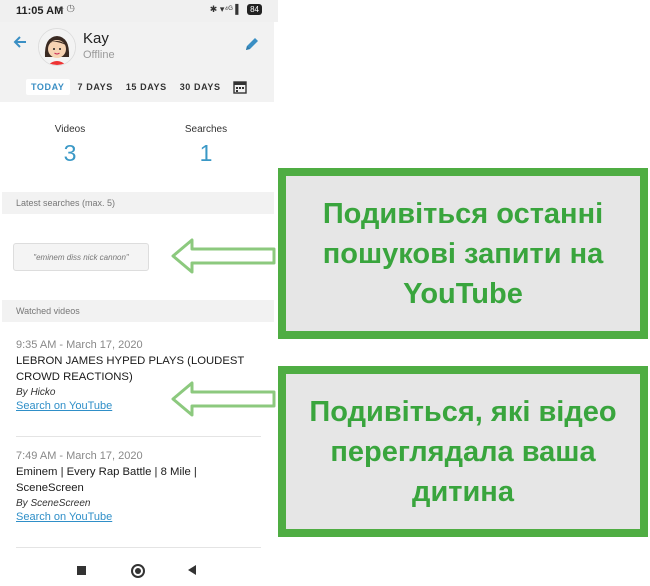  What do you see at coordinates (79, 456) in the screenshot?
I see `video-time: 7:49 AM - March 17, 2020` at bounding box center [79, 456].